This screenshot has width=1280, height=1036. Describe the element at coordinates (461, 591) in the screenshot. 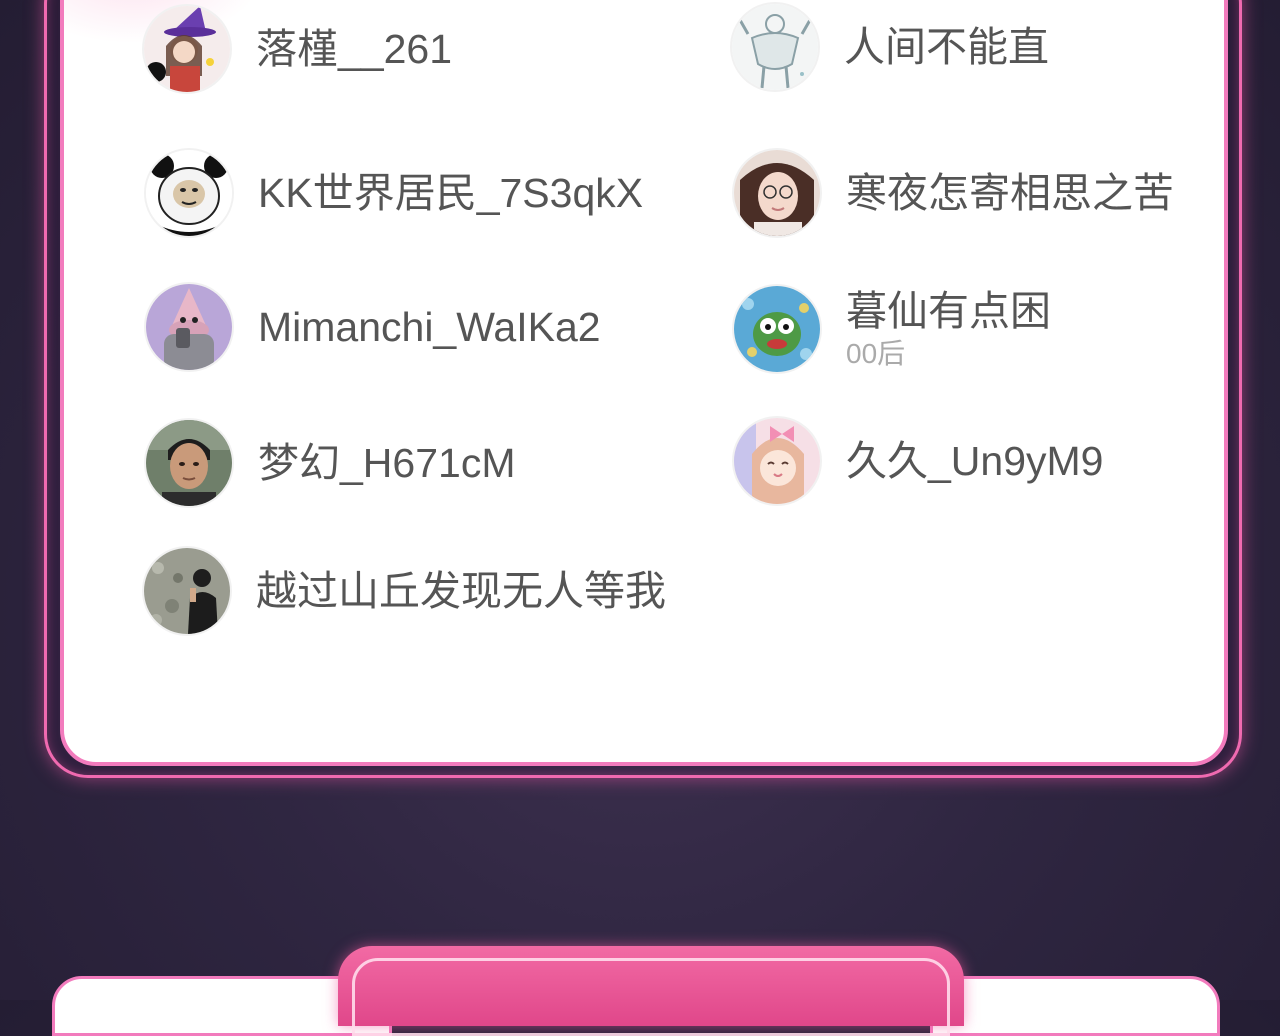

I see `member-name: 越过山丘发现无人等我` at that location.